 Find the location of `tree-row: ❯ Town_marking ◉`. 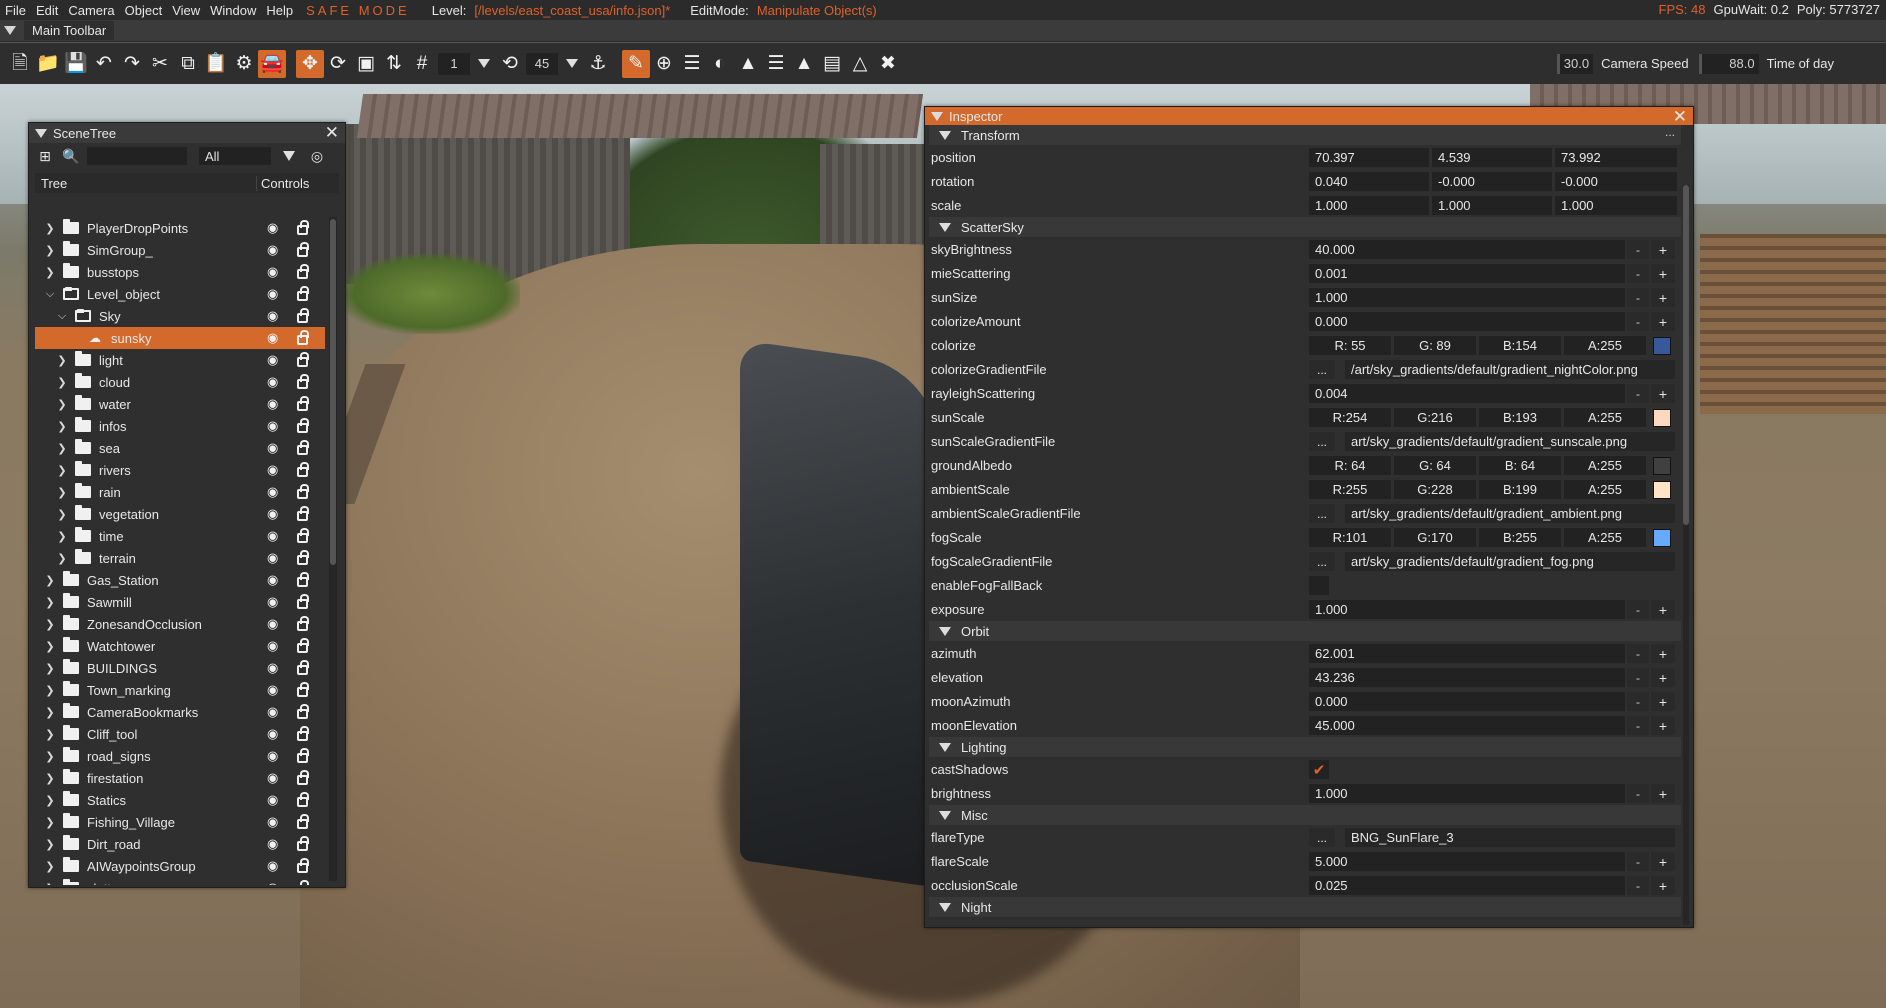

tree-row: ❯ Town_marking ◉ is located at coordinates (180, 690).